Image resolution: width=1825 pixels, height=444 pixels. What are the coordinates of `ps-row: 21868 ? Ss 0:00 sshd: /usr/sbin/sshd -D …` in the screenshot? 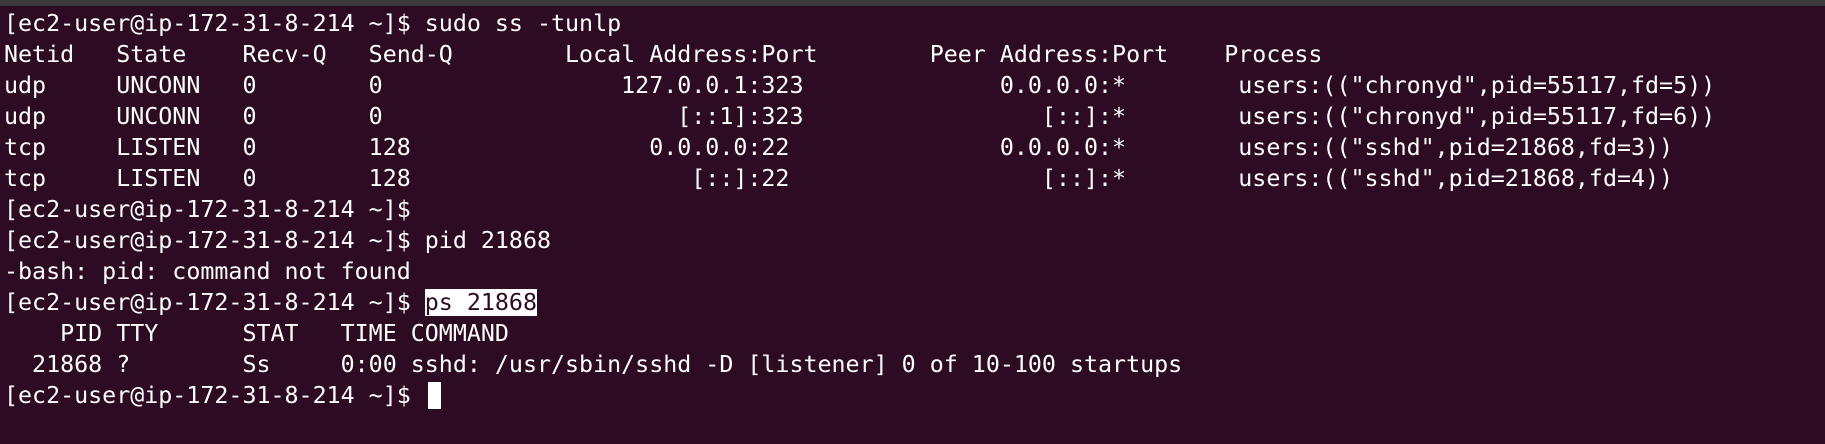 It's located at (593, 364).